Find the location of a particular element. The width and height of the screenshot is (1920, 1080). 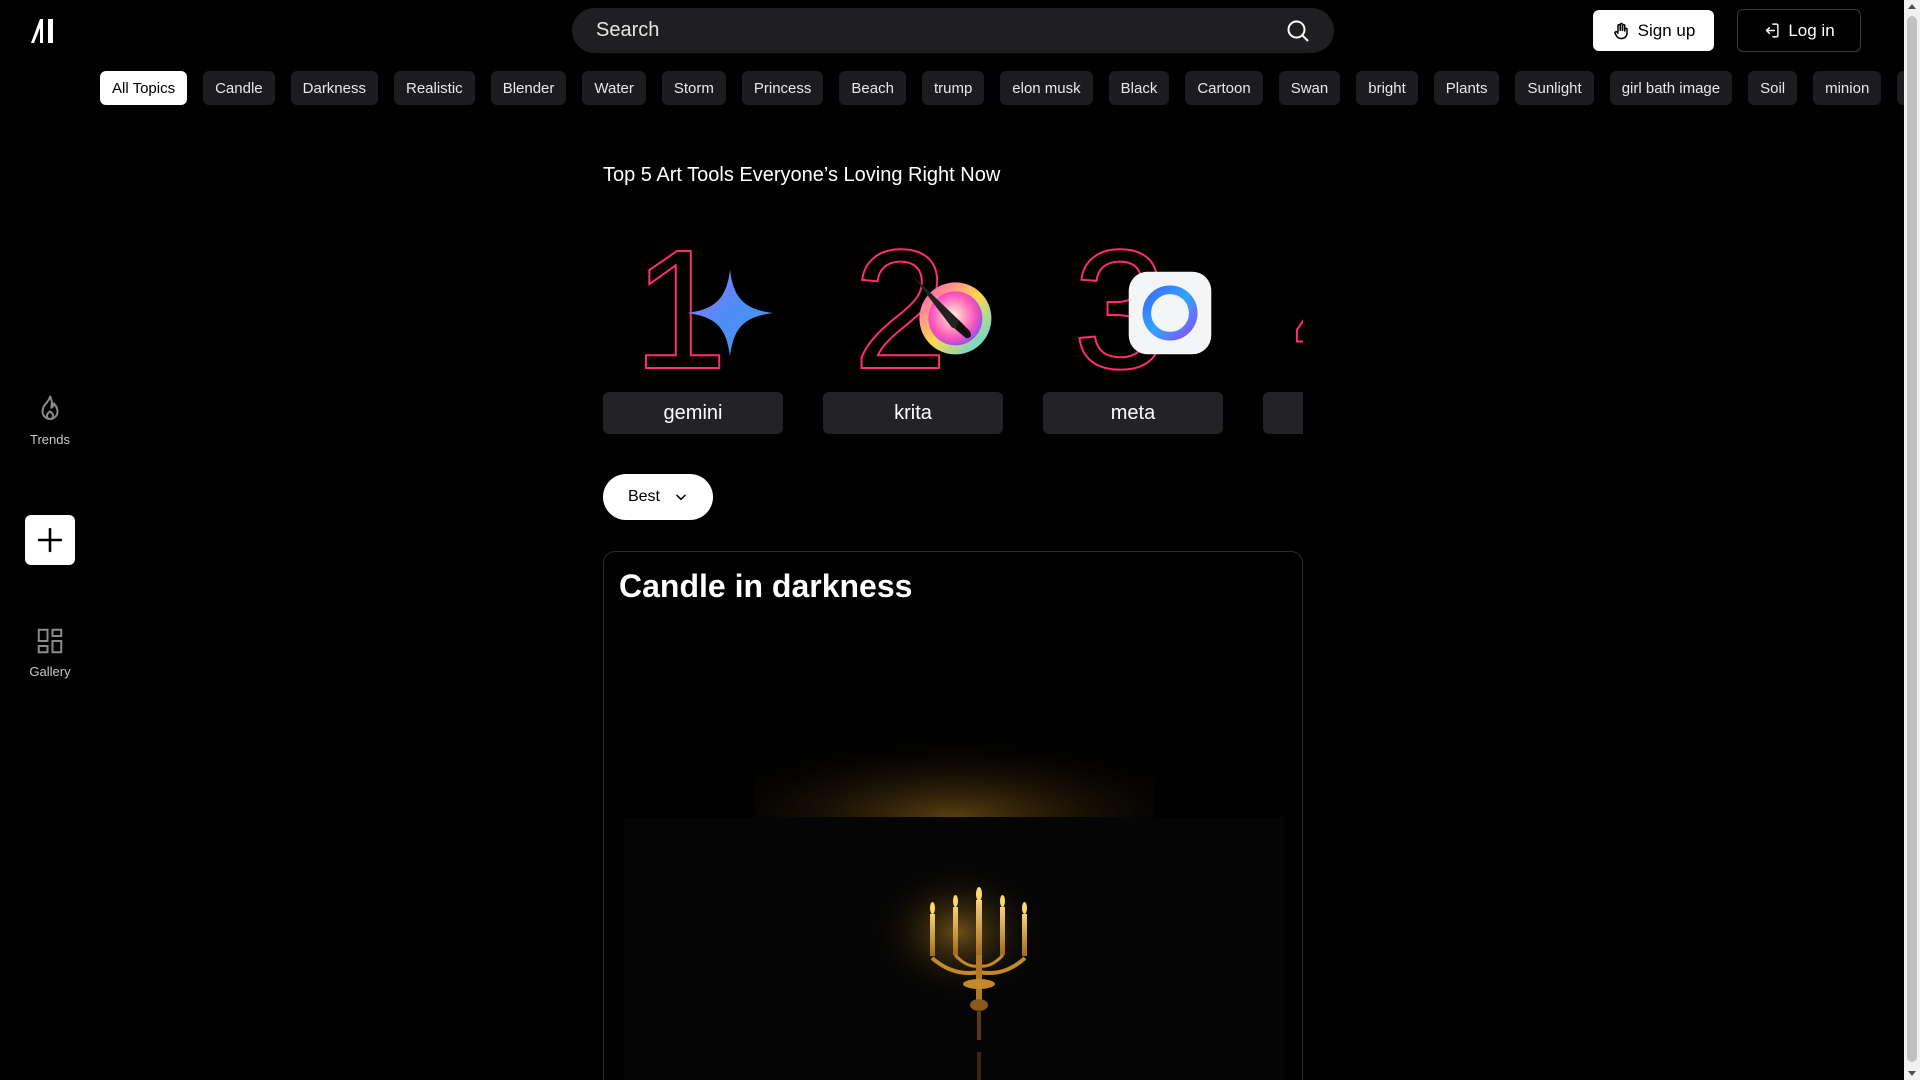

tool-label: gemini is located at coordinates (693, 413).